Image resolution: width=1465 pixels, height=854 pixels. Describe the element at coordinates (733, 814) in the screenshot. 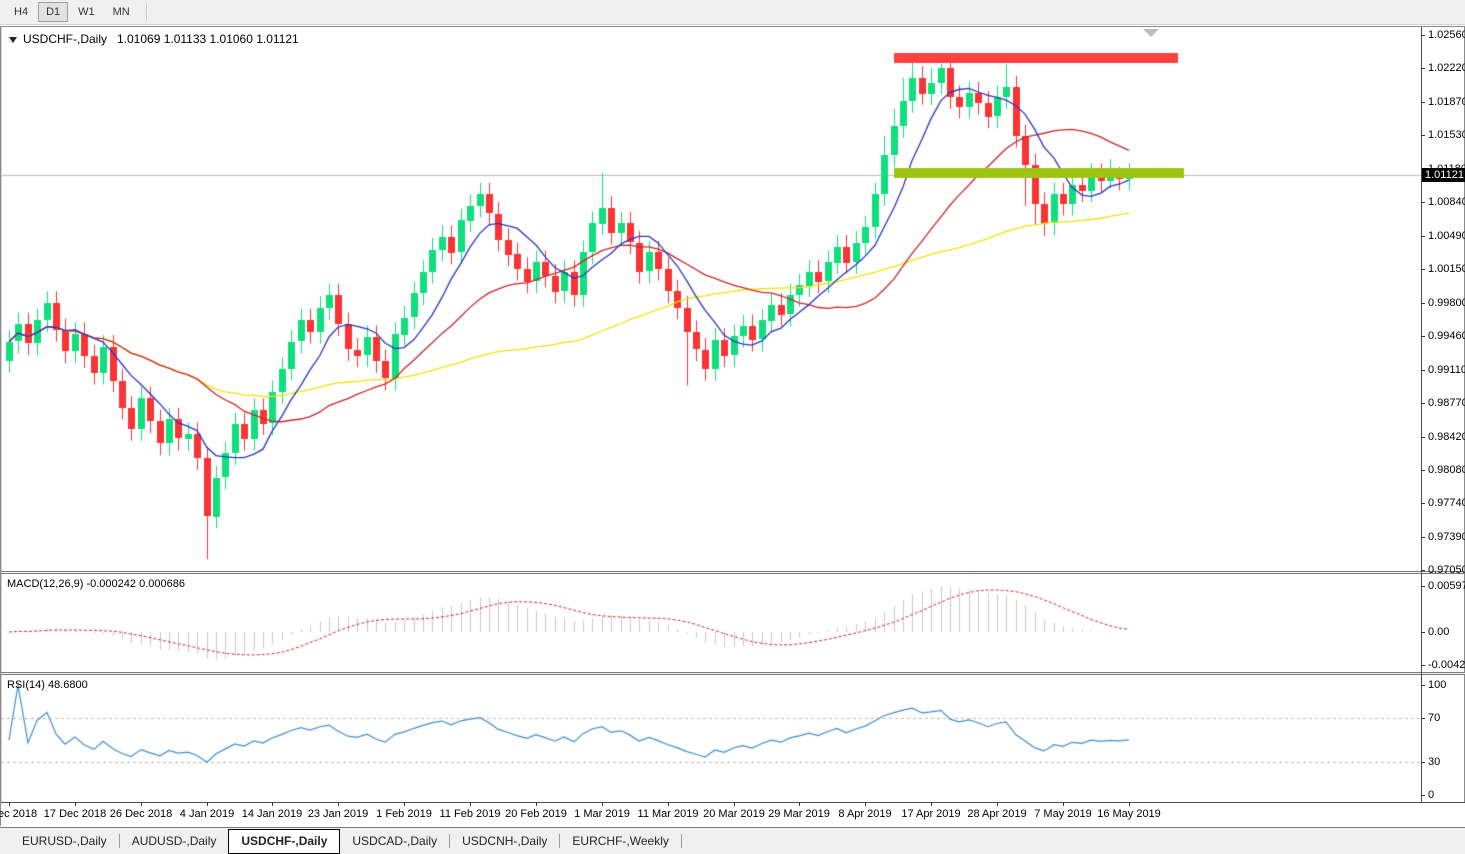

I see `date-axis` at that location.